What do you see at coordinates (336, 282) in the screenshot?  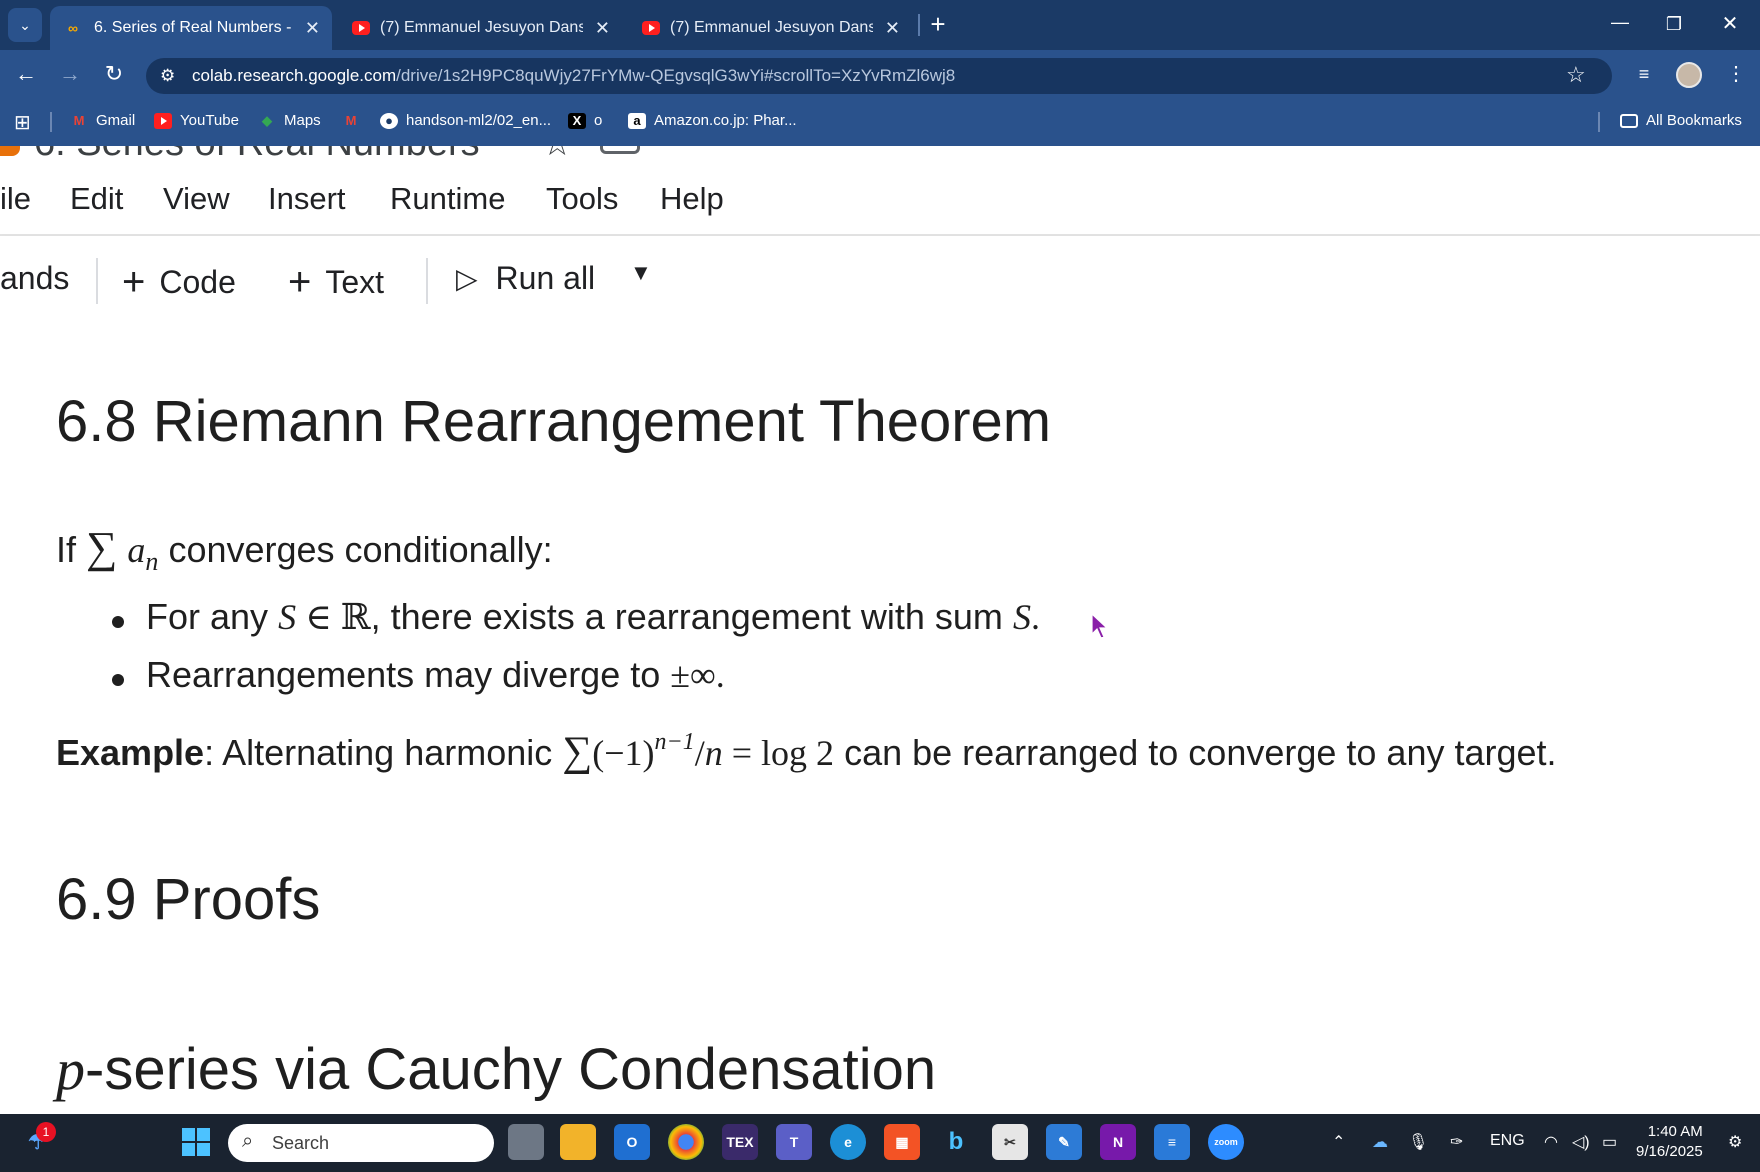 I see `add-text-button: + Text` at bounding box center [336, 282].